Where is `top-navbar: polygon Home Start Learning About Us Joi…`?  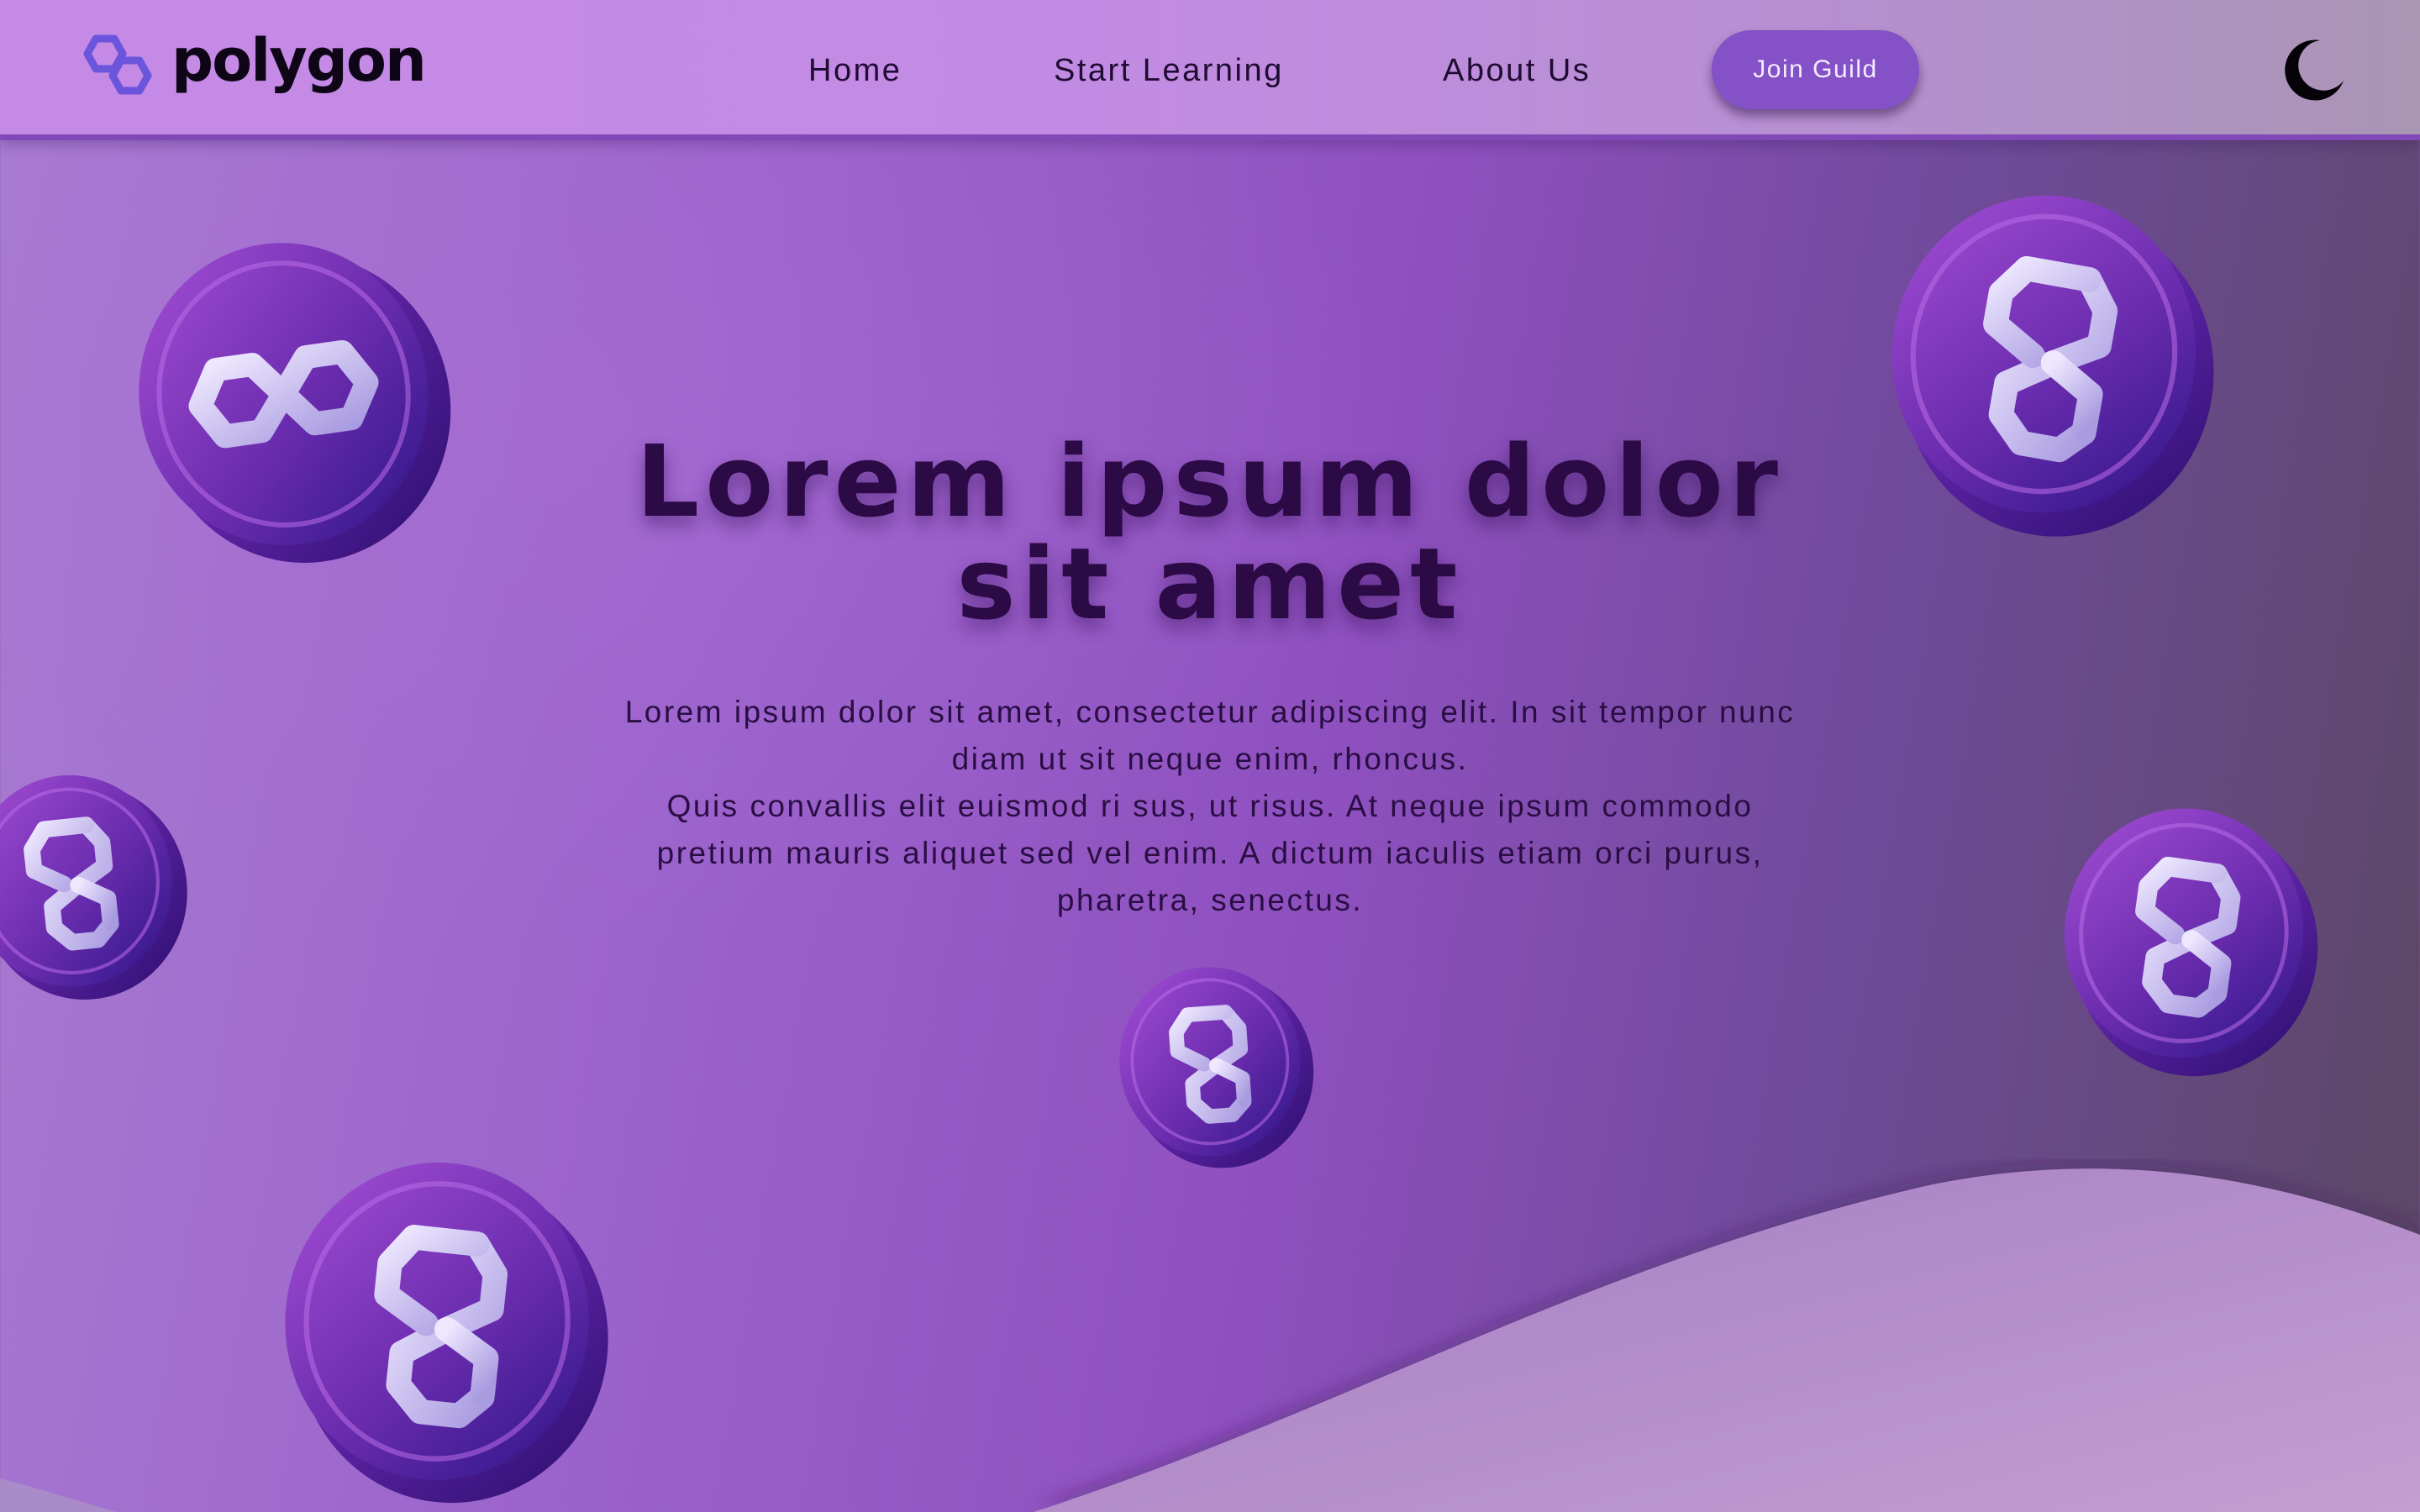
top-navbar: polygon Home Start Learning About Us Joi… is located at coordinates (1210, 70).